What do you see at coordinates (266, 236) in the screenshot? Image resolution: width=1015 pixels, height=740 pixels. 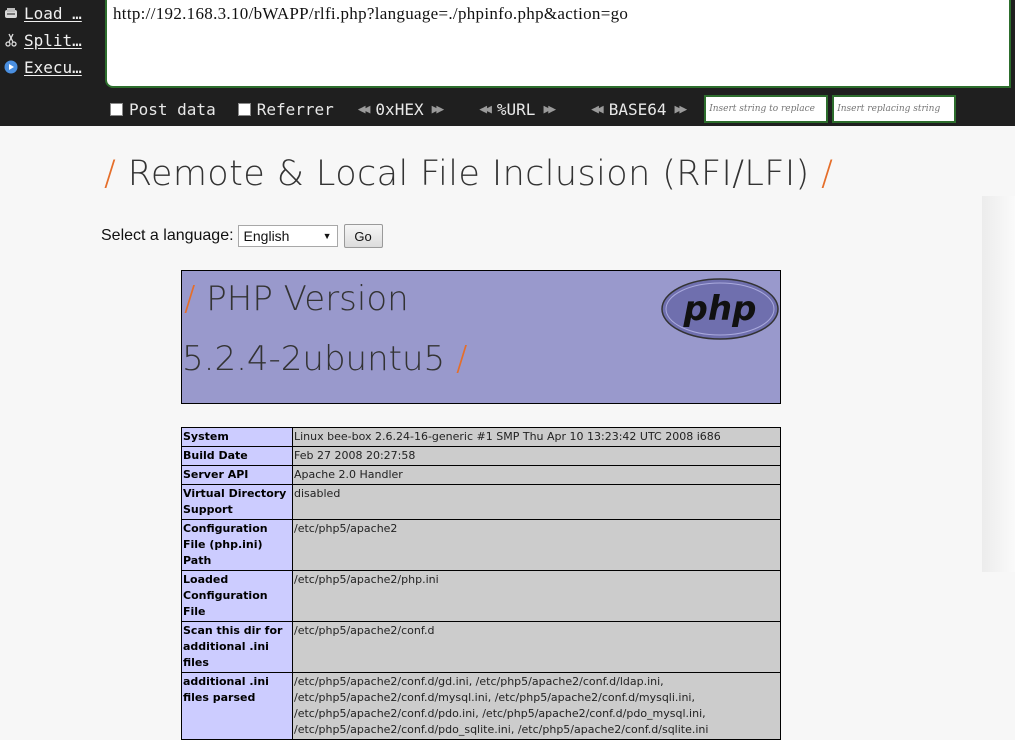 I see `language-selected-value: English` at bounding box center [266, 236].